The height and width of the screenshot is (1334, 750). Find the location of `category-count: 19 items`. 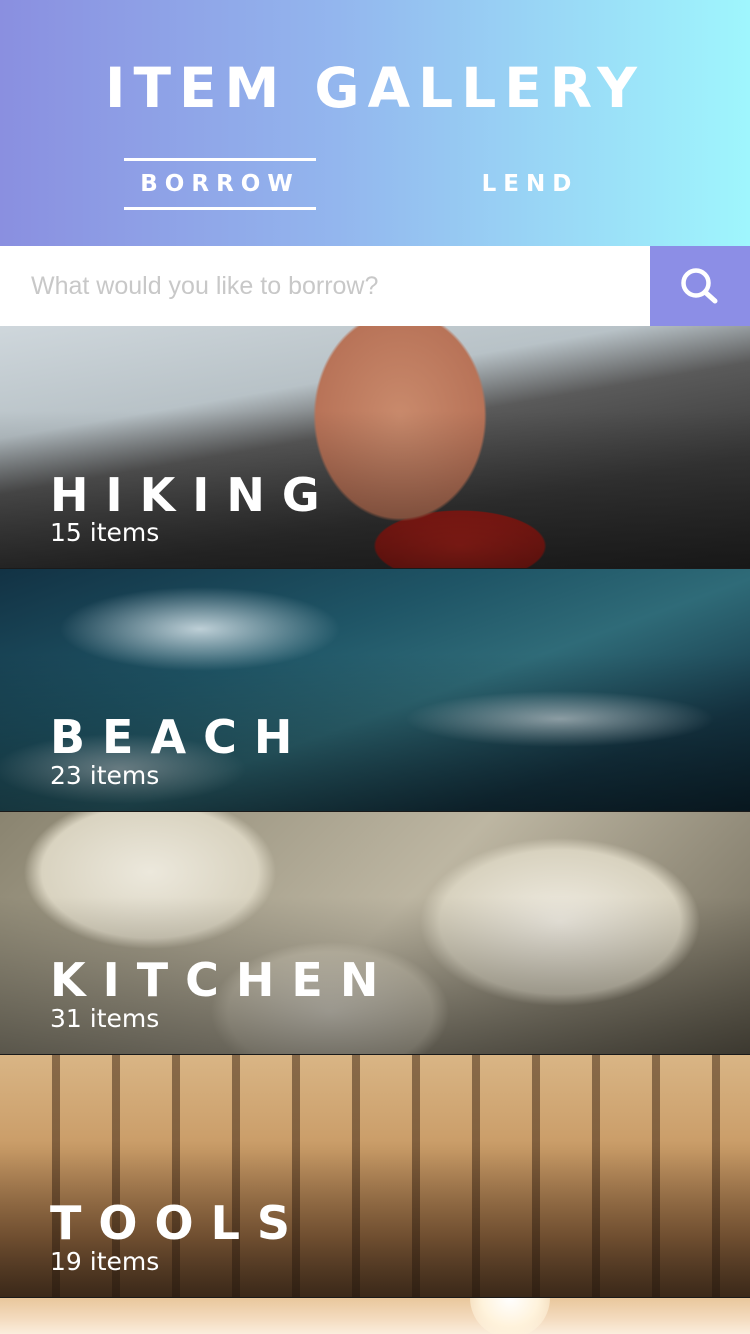

category-count: 19 items is located at coordinates (105, 1261).